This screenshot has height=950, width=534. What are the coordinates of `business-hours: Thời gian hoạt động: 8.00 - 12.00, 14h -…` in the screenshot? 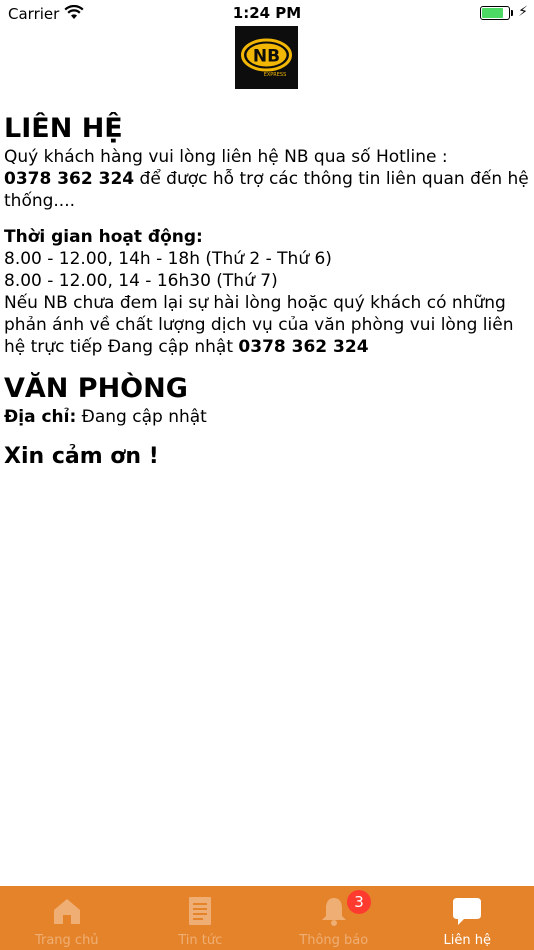 It's located at (267, 292).